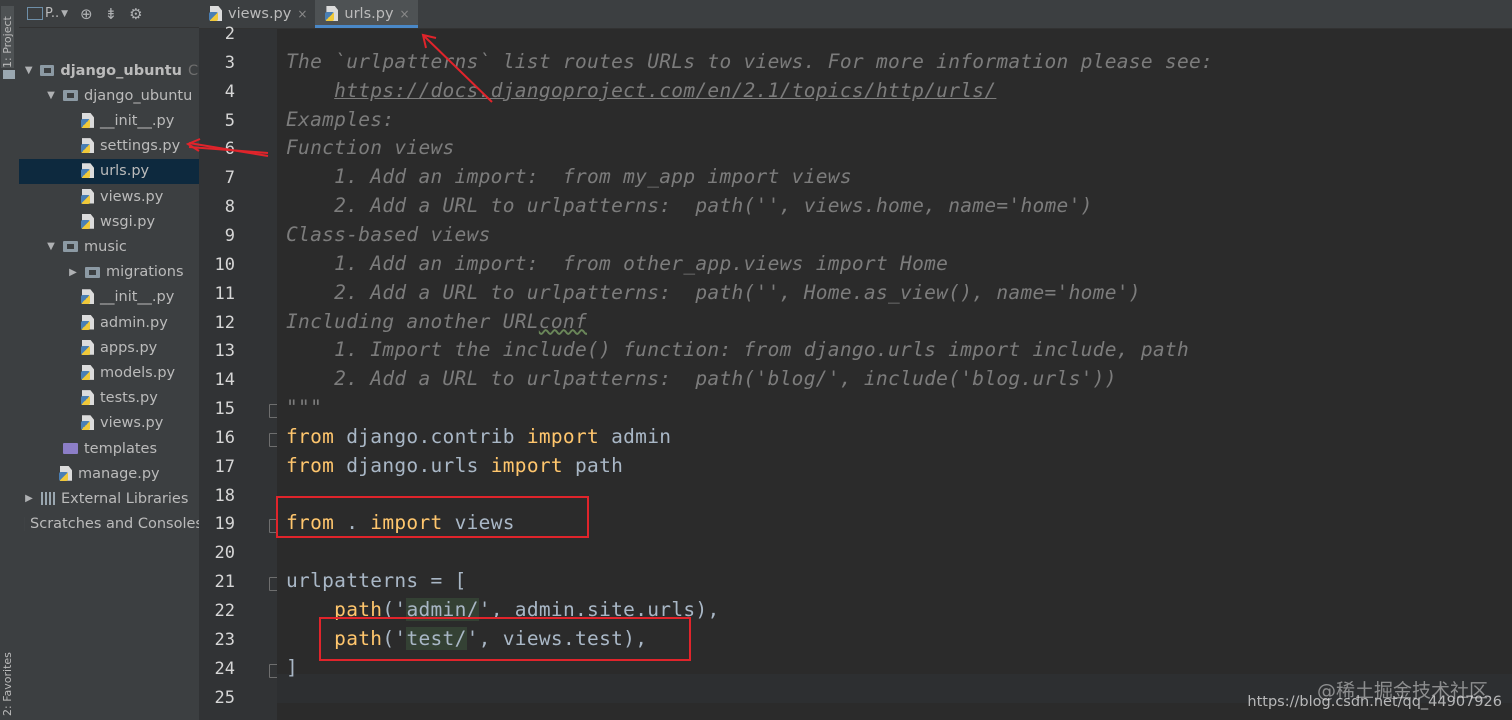 The height and width of the screenshot is (720, 1512). I want to click on tree-item: models.py, so click(109, 372).